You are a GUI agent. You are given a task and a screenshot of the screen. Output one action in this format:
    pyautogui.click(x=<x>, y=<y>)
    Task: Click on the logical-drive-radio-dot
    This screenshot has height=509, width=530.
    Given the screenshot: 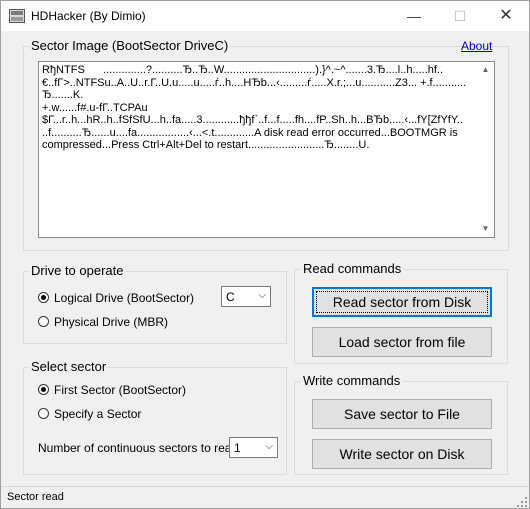 What is the action you would take?
    pyautogui.click(x=43, y=297)
    